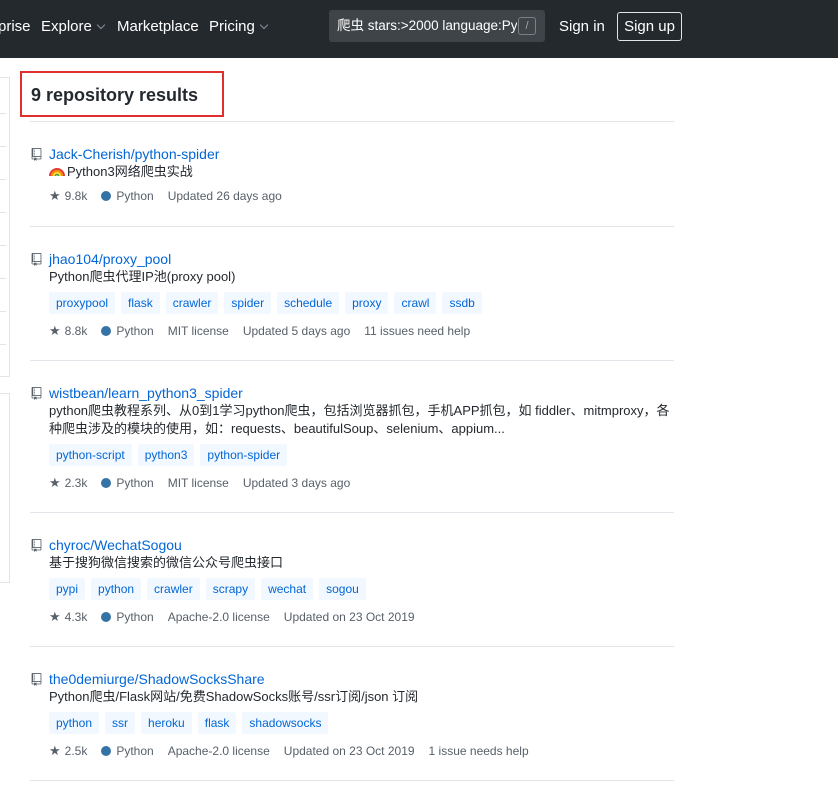 The height and width of the screenshot is (790, 838). I want to click on nav-enterprise-label: prise, so click(15, 26).